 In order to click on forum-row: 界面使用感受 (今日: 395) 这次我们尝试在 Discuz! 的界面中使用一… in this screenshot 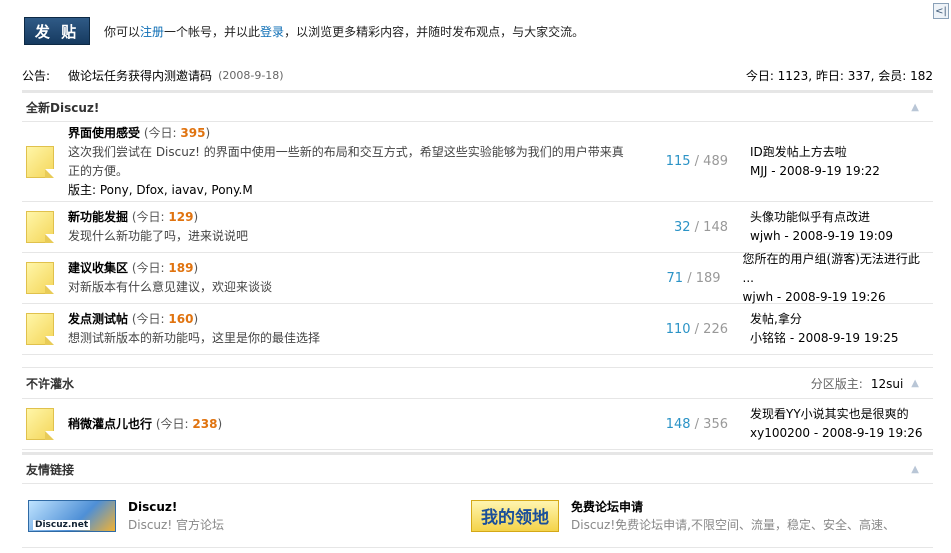, I will do `click(477, 162)`.